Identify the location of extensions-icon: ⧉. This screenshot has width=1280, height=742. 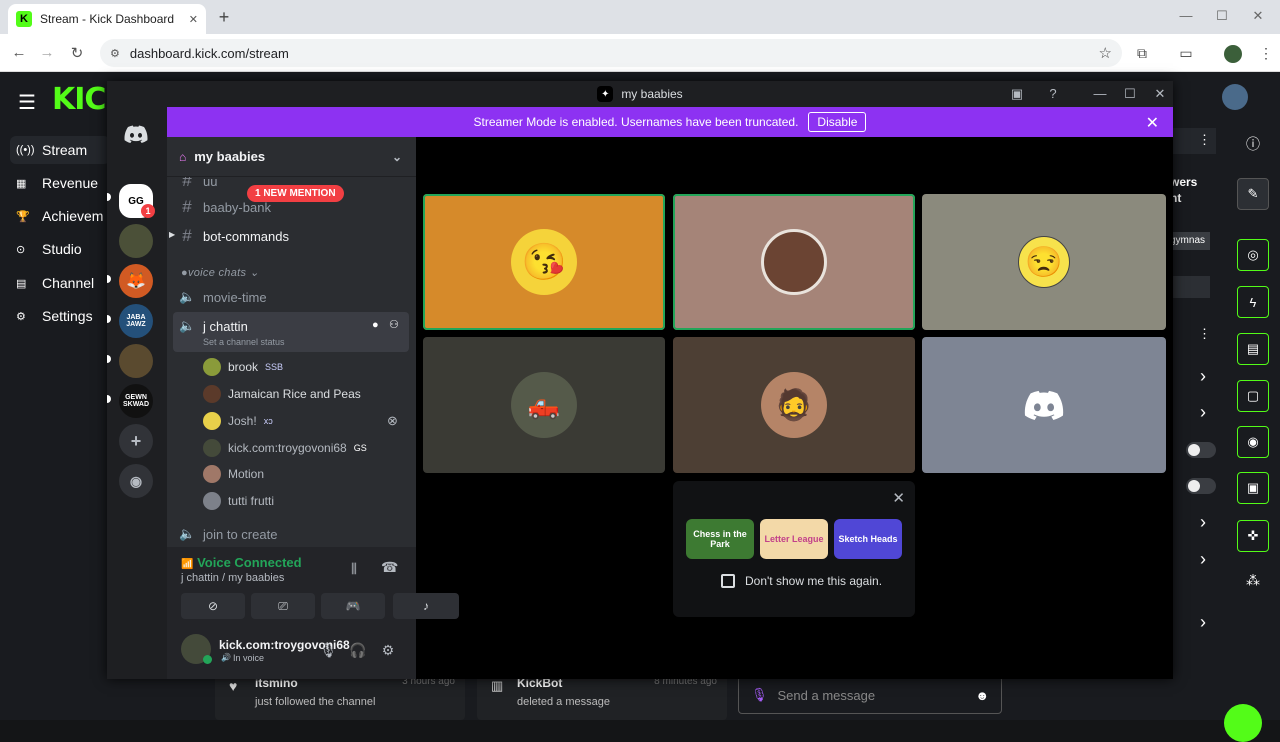
(1142, 53).